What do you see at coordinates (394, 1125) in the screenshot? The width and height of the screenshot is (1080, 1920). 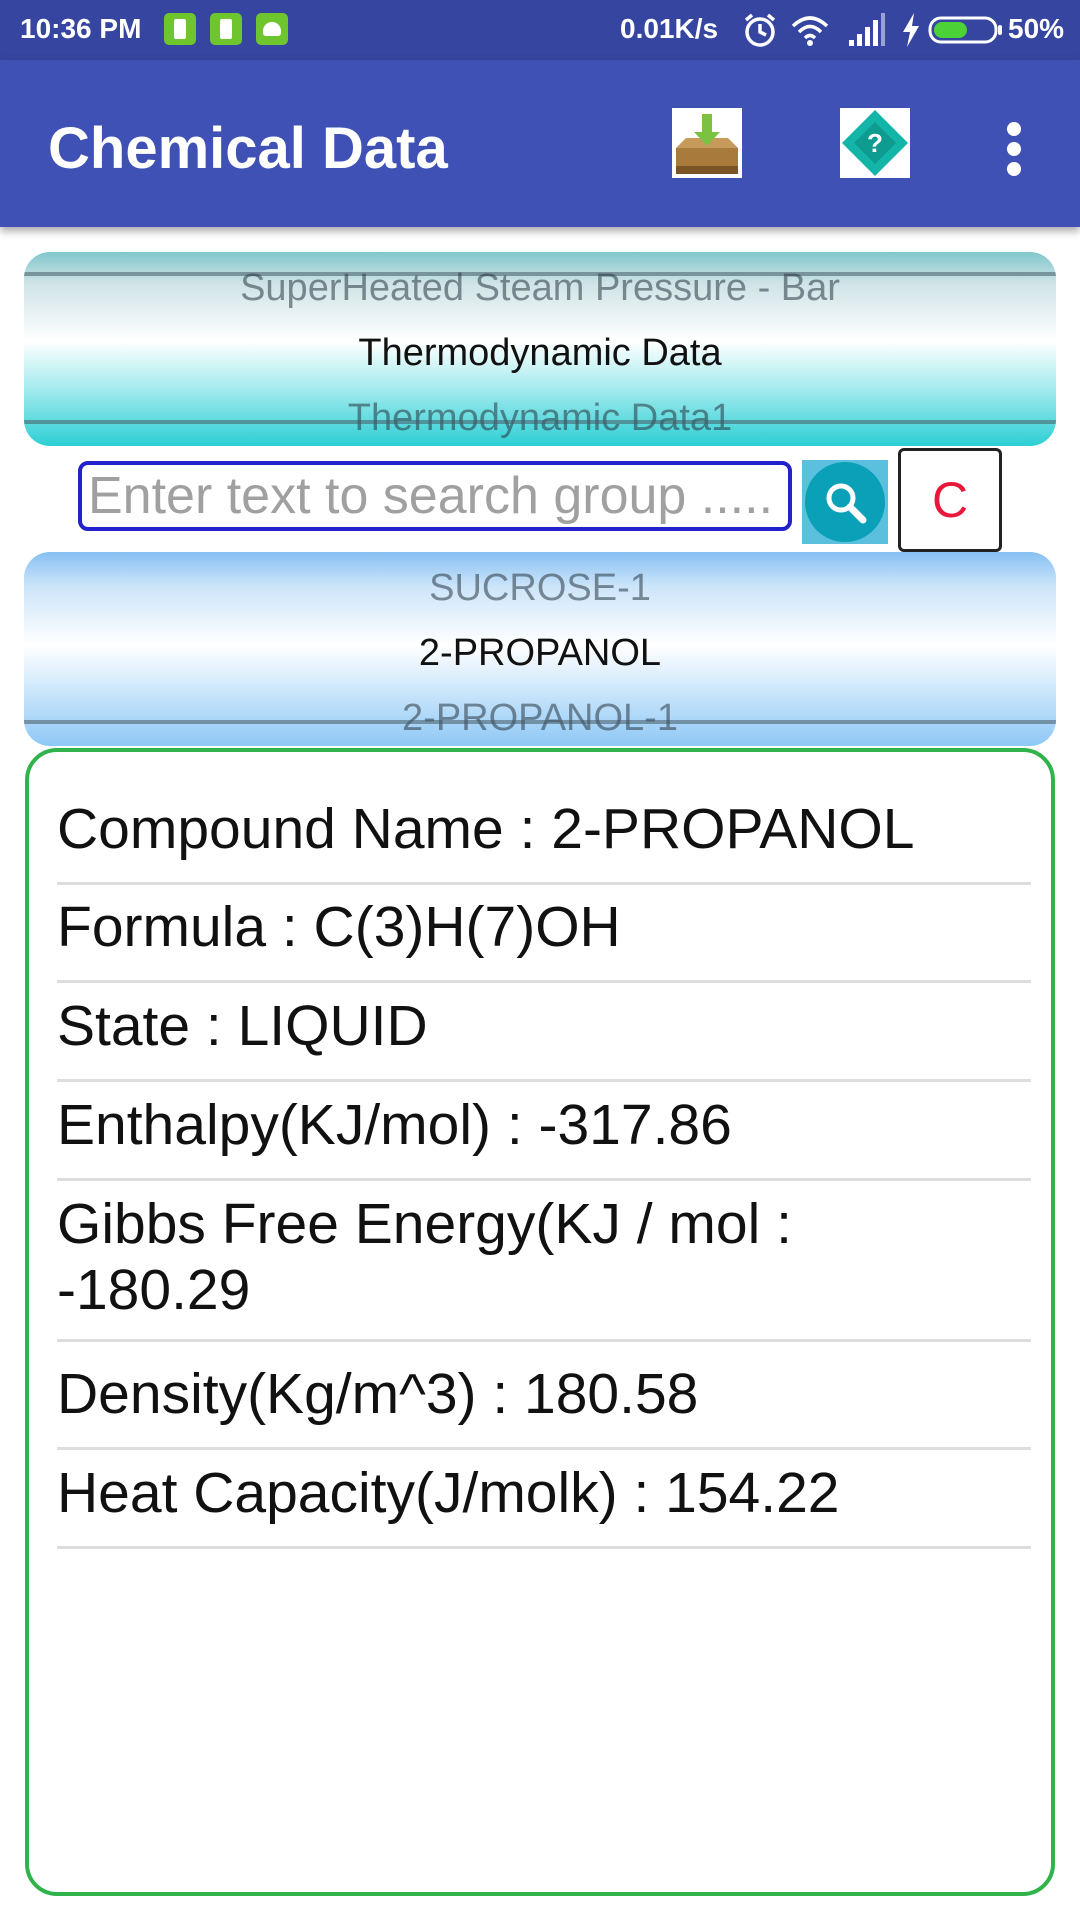 I see `enthalpy-text: Enthalpy(KJ/mol) : -317.86` at bounding box center [394, 1125].